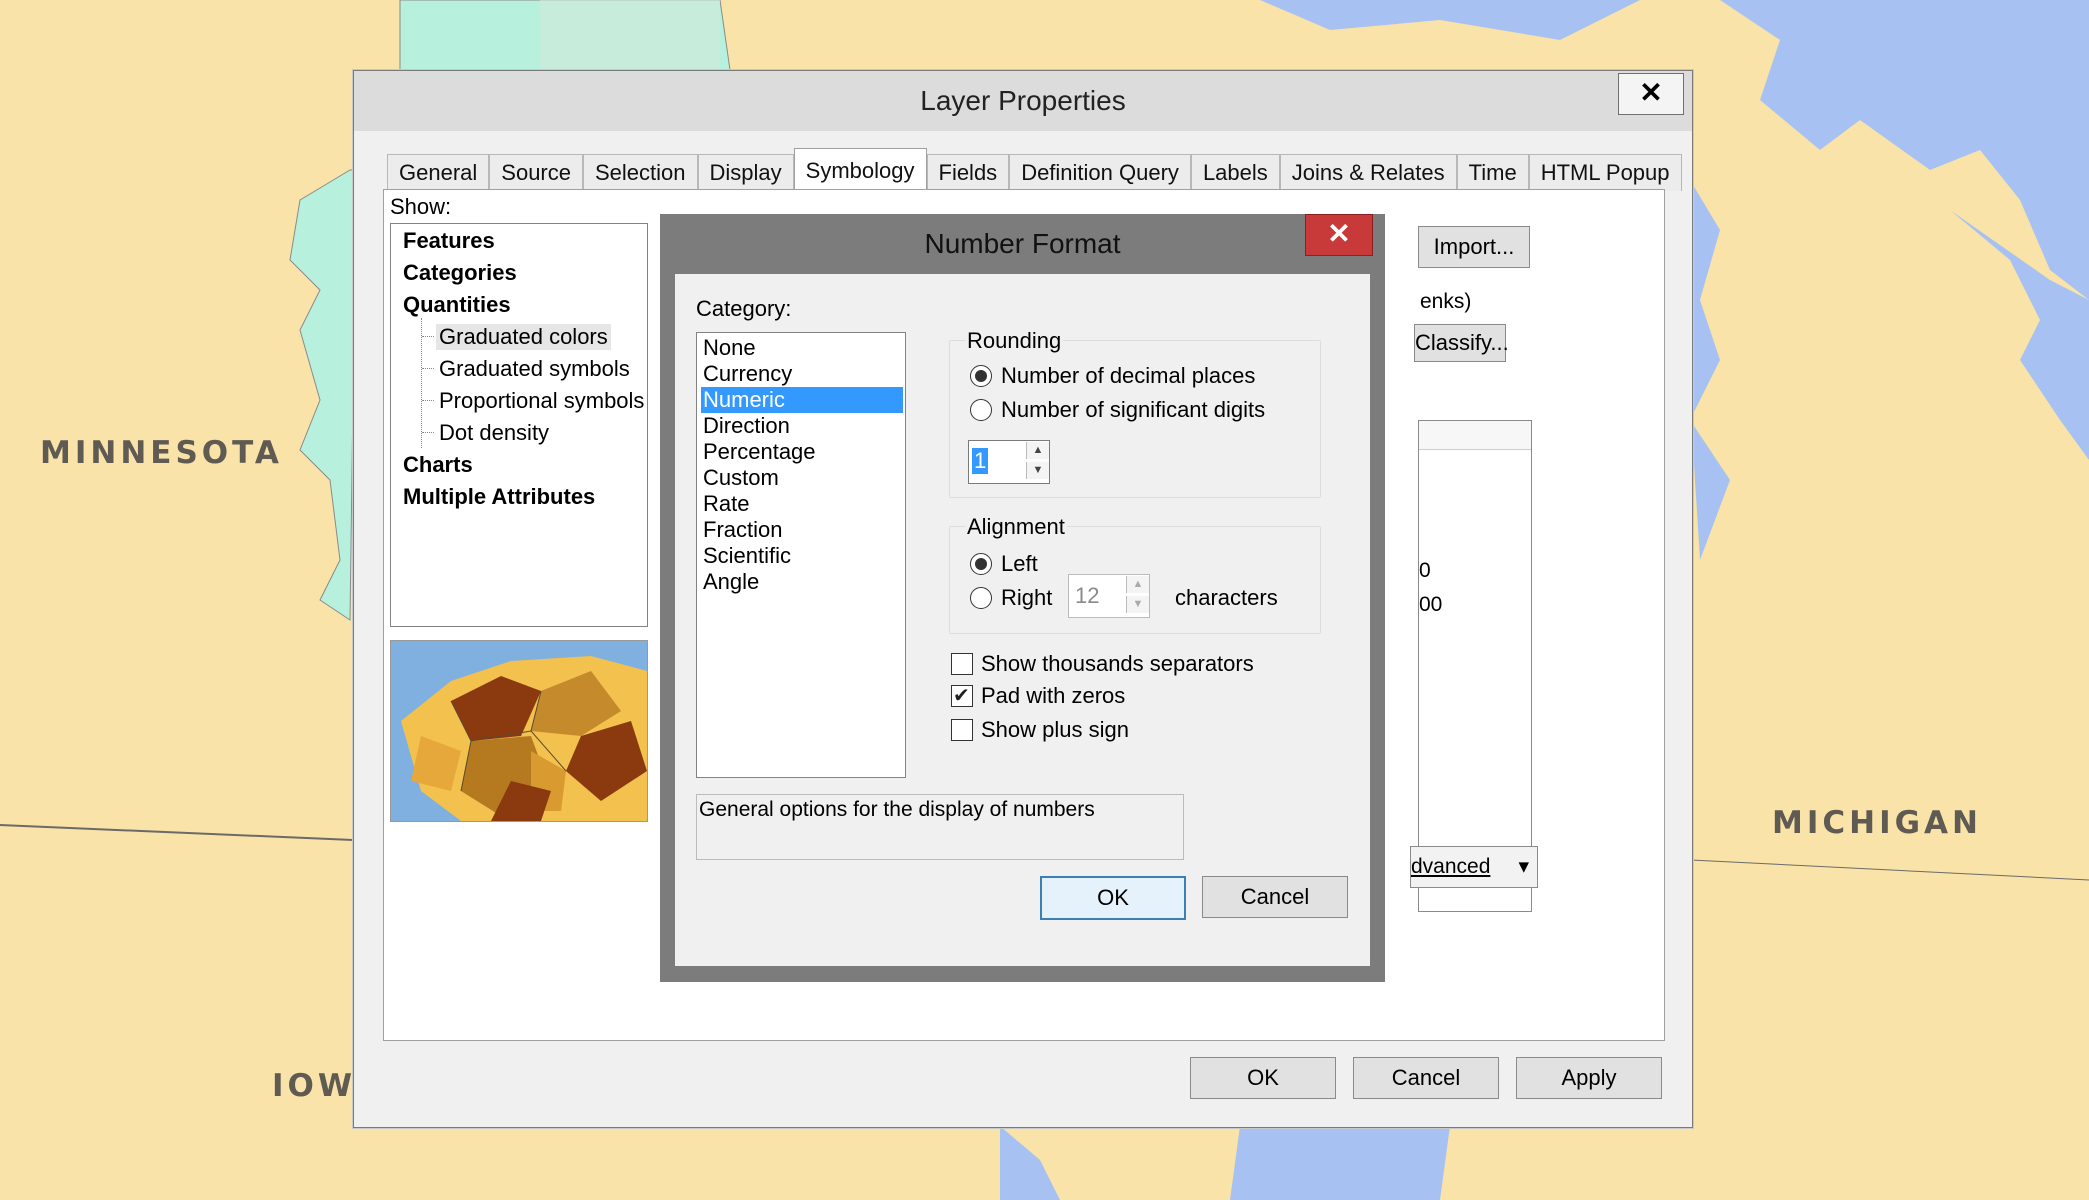 This screenshot has width=2089, height=1200. I want to click on plus-sign-checkbox, so click(962, 730).